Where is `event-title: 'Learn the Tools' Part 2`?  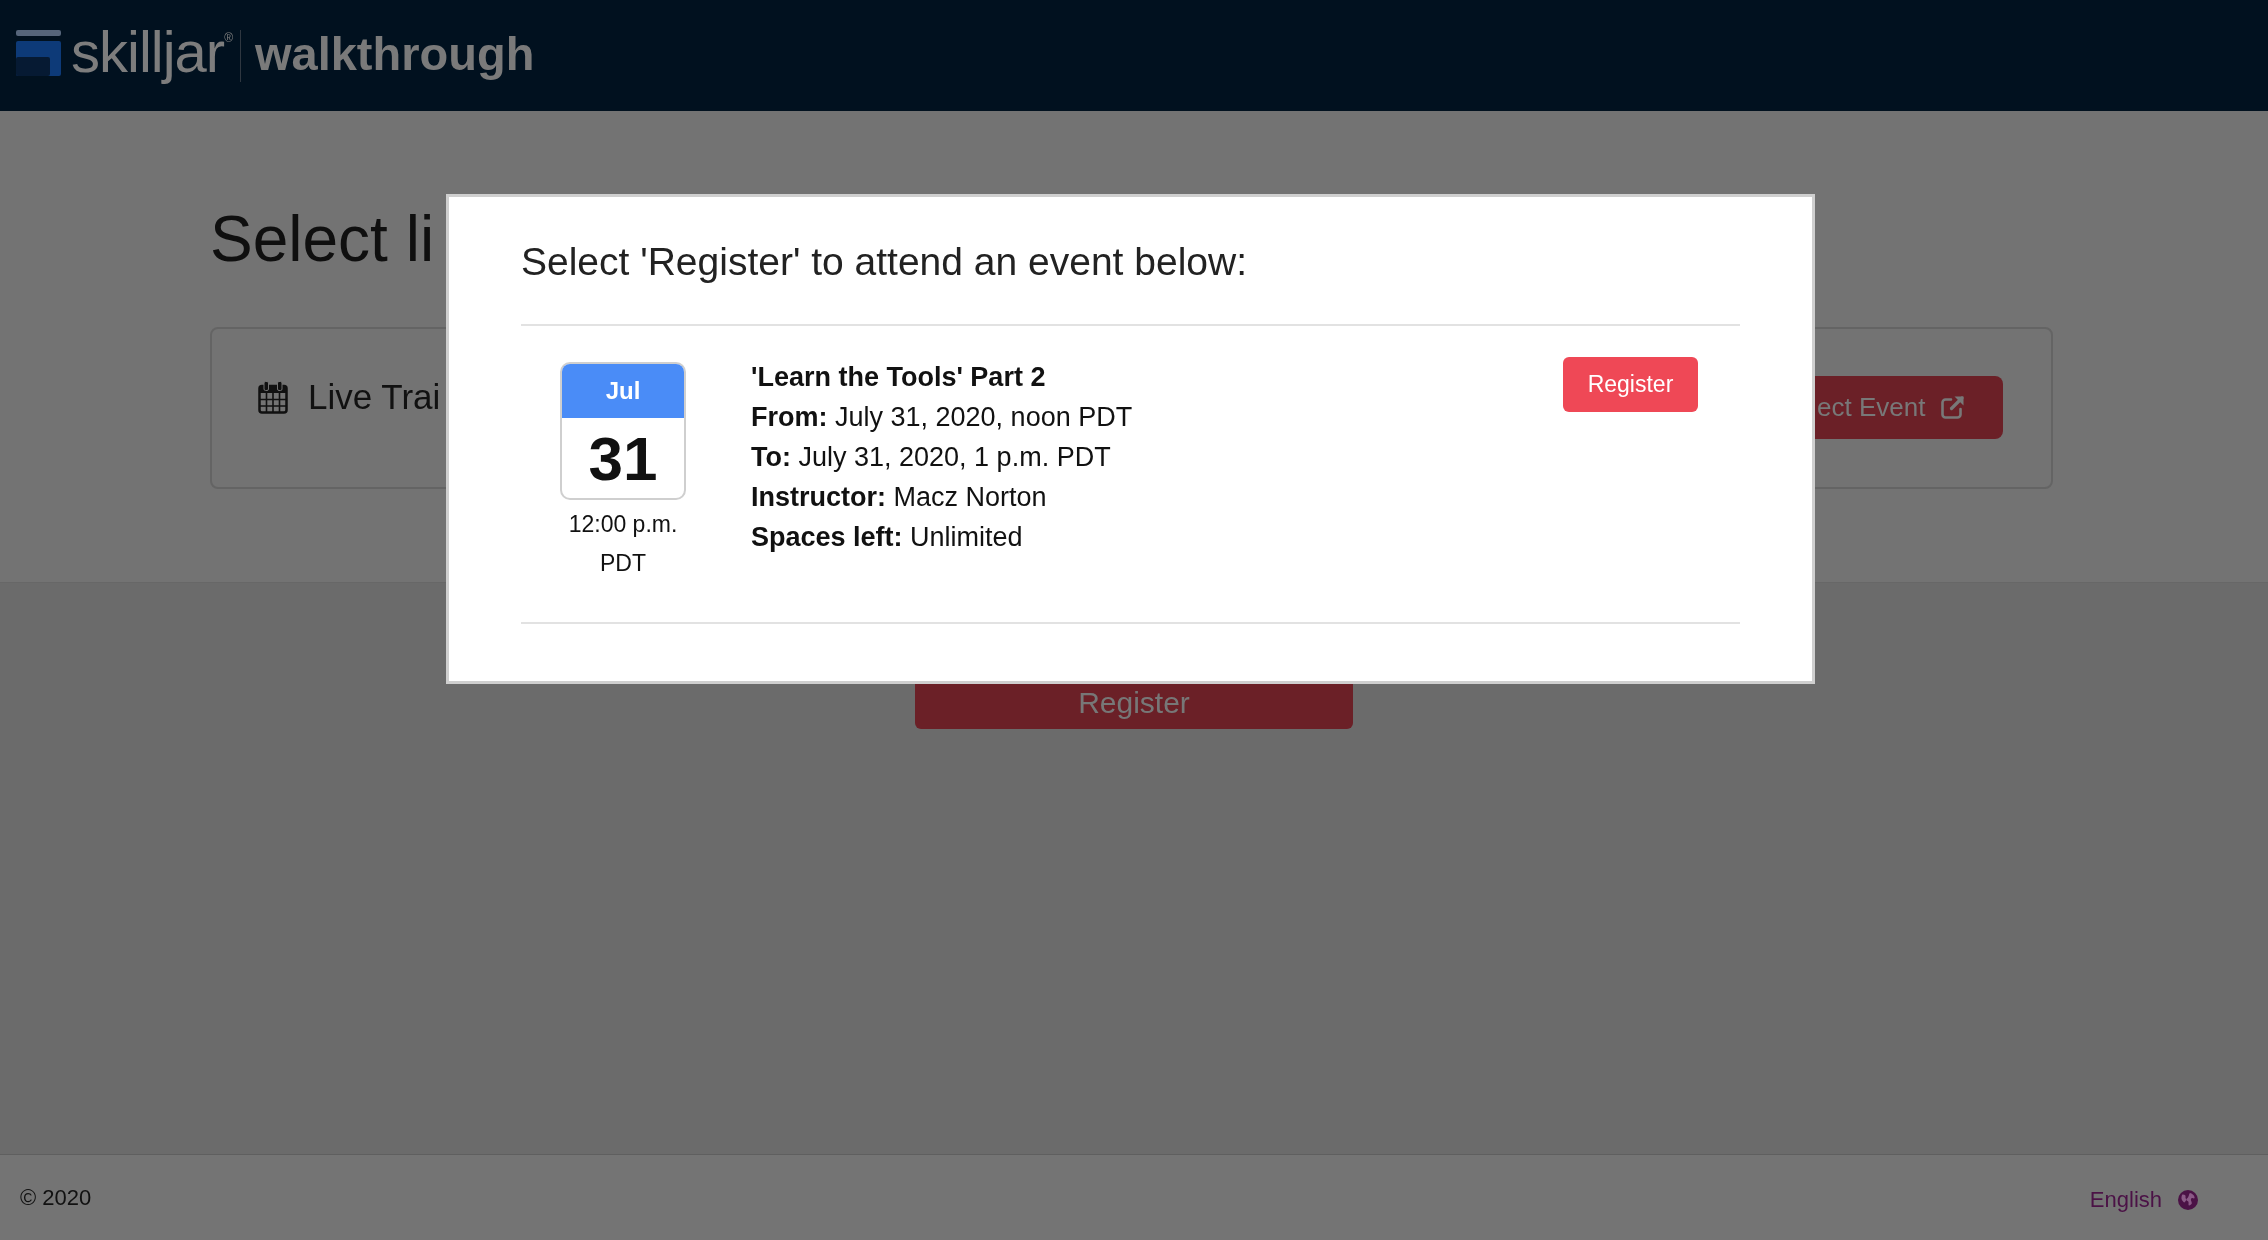
event-title: 'Learn the Tools' Part 2 is located at coordinates (898, 377).